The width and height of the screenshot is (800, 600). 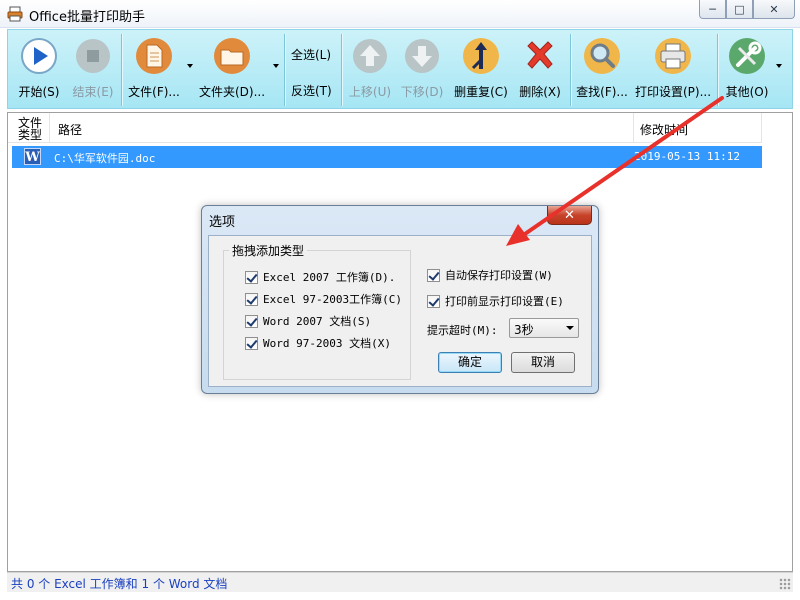 I want to click on start-label: 开始(S), so click(x=39, y=92).